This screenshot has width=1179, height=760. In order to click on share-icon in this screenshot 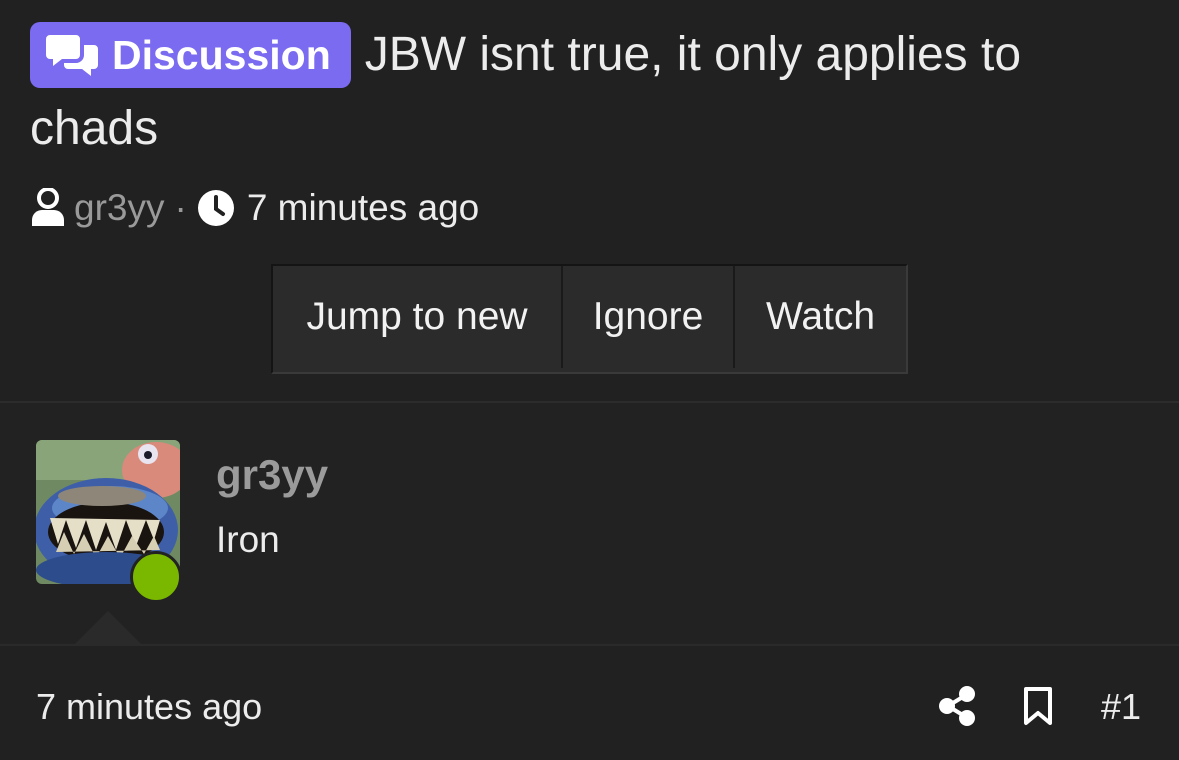, I will do `click(957, 706)`.